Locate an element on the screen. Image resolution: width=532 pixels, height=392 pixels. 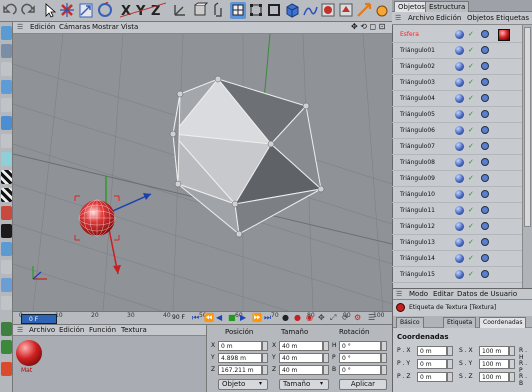
rotation-p-spinner is located at coordinates (384, 358).